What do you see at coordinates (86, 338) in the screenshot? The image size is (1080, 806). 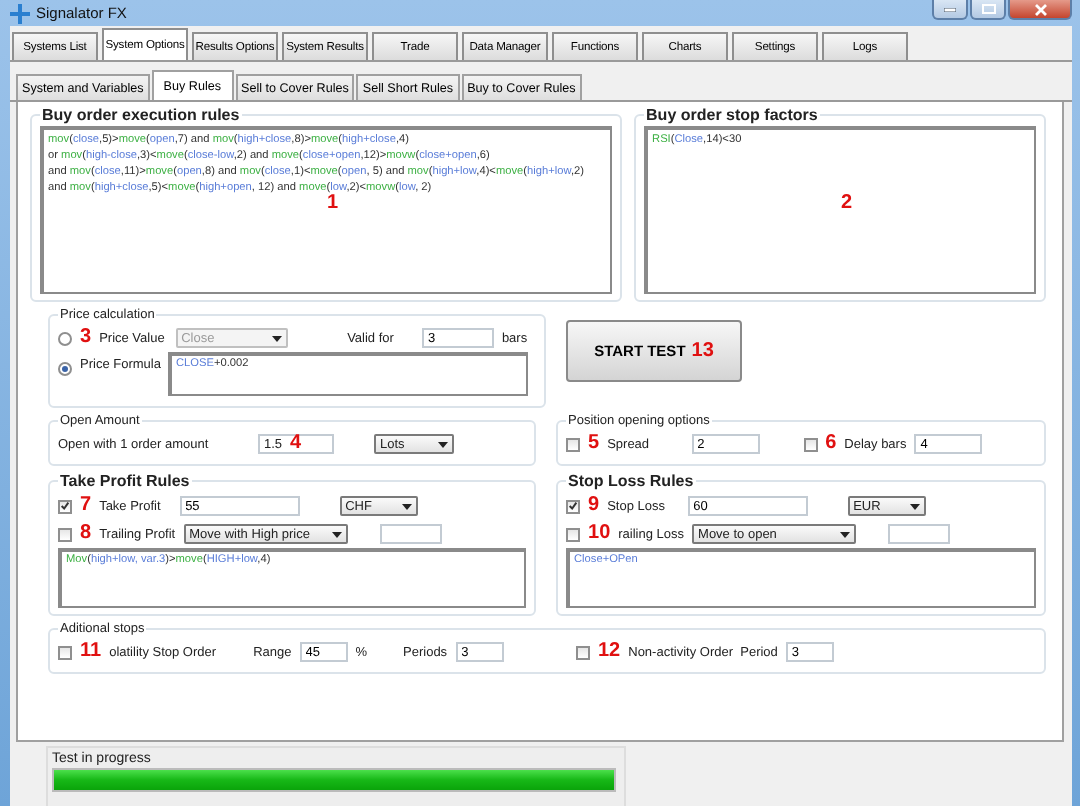 I see `annotation-number: 3` at bounding box center [86, 338].